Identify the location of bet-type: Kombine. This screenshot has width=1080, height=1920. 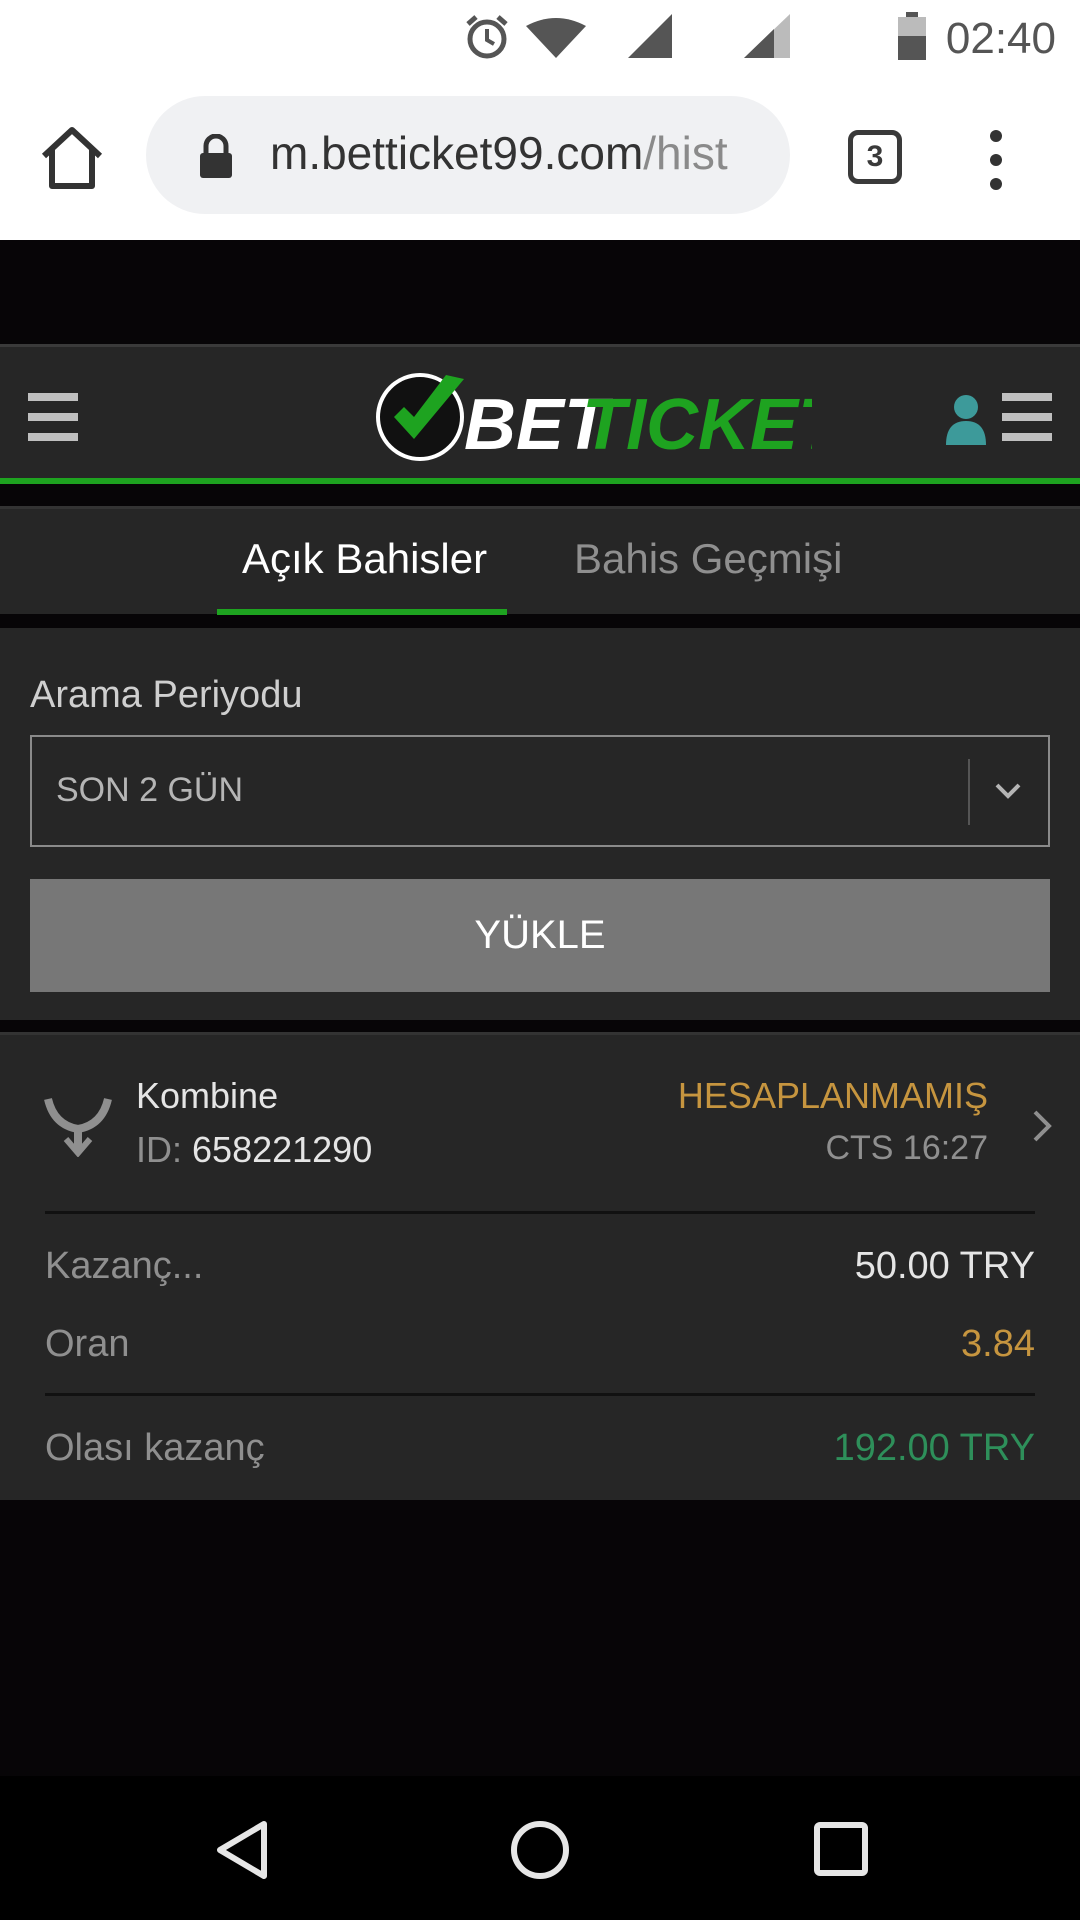
(207, 1095).